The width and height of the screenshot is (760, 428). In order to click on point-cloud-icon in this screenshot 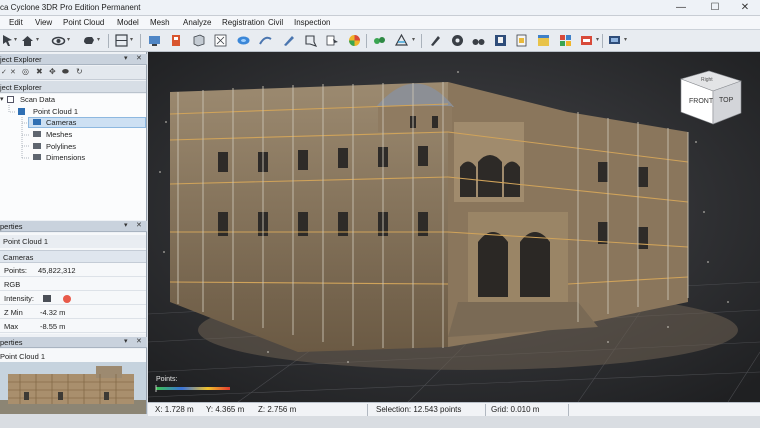, I will do `click(379, 40)`.